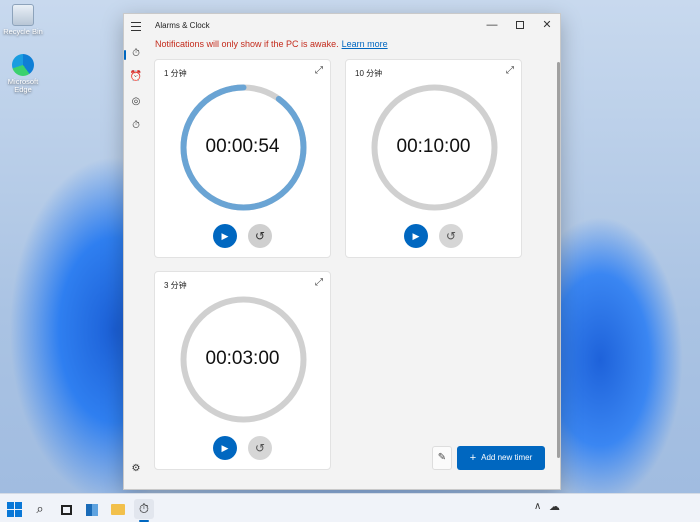 The image size is (700, 522). I want to click on task-view-button, so click(66, 509).